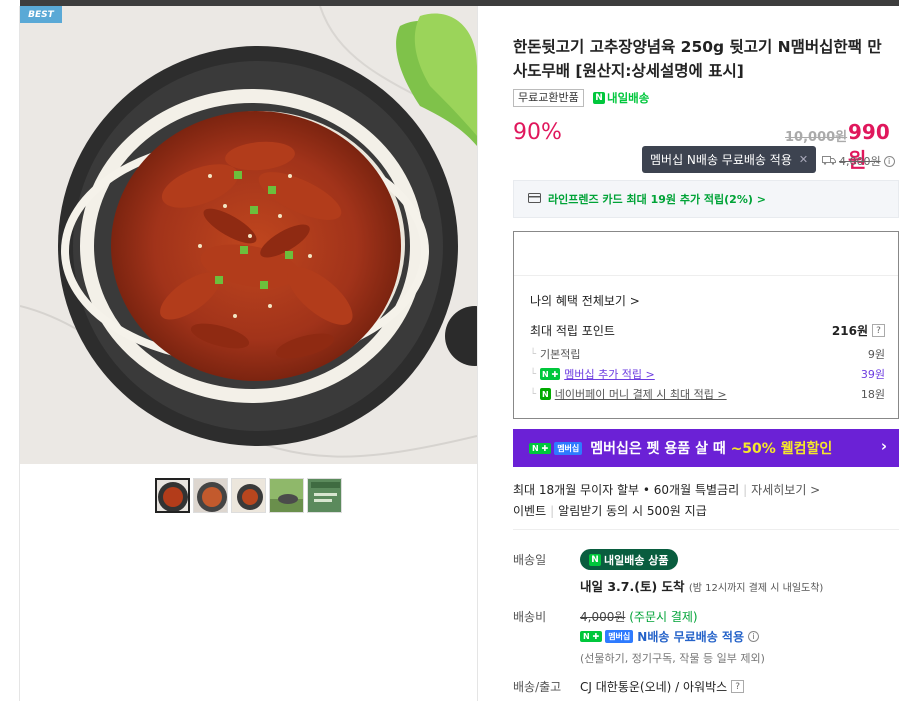 This screenshot has height=701, width=899. Describe the element at coordinates (876, 354) in the screenshot. I see `basic-points-value: 9원` at that location.